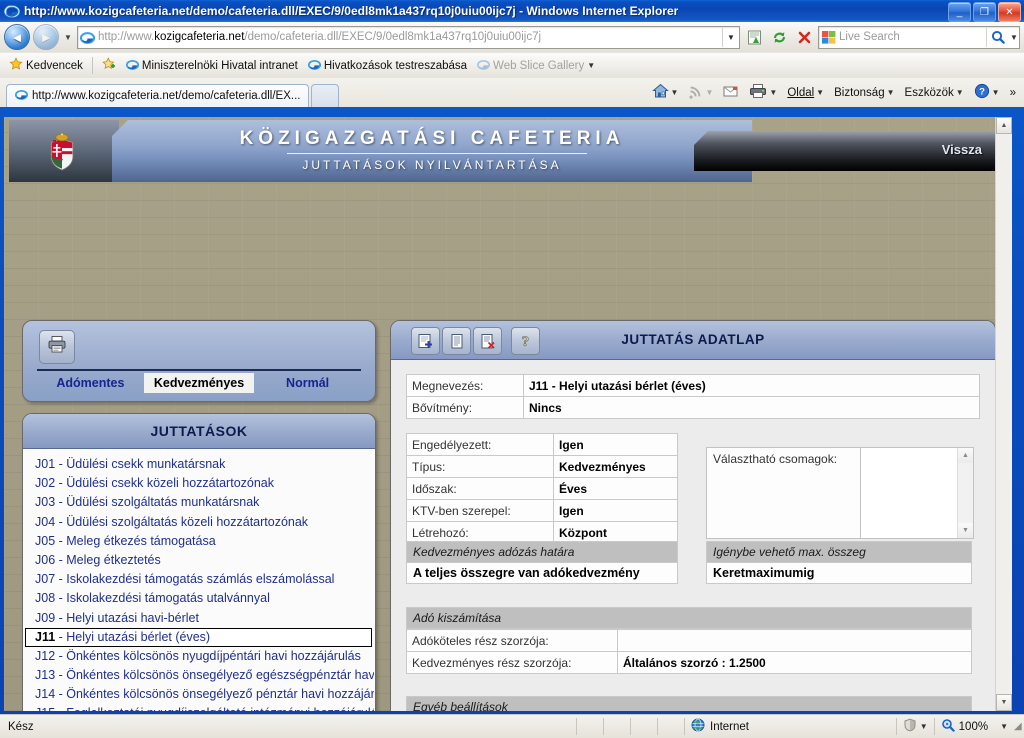  I want to click on tab-normal: Normál, so click(307, 383).